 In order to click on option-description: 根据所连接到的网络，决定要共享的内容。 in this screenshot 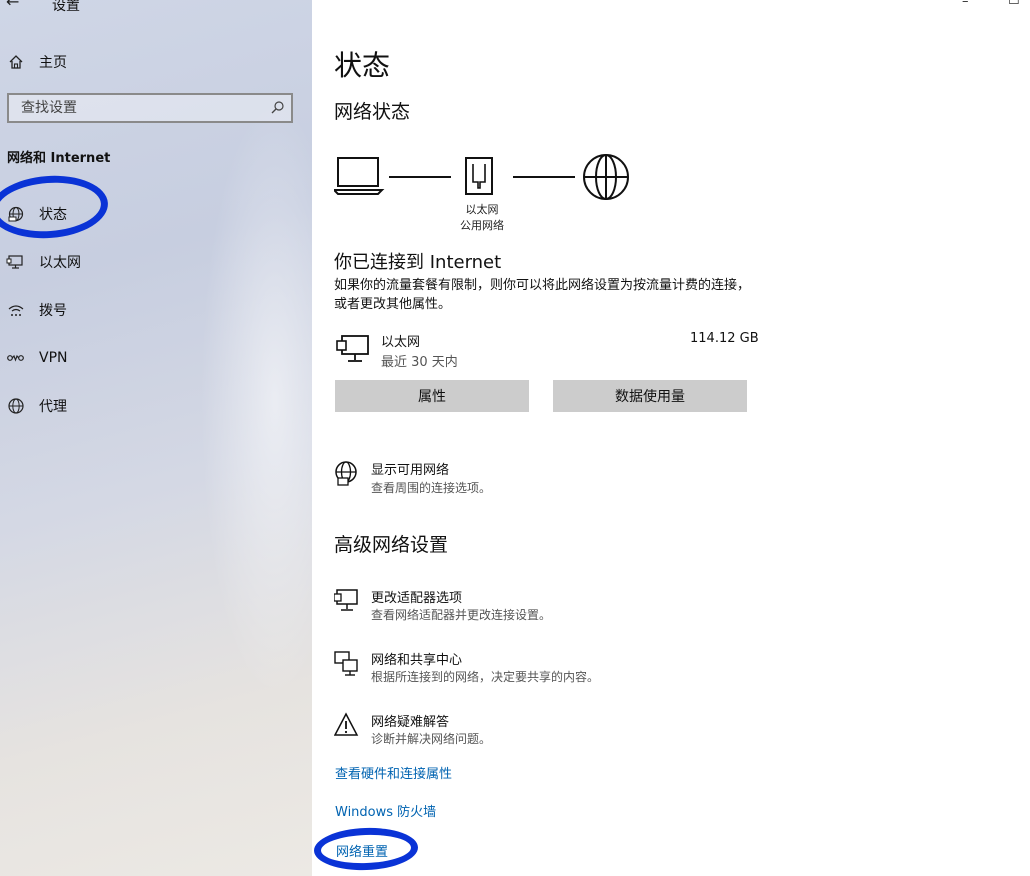, I will do `click(485, 677)`.